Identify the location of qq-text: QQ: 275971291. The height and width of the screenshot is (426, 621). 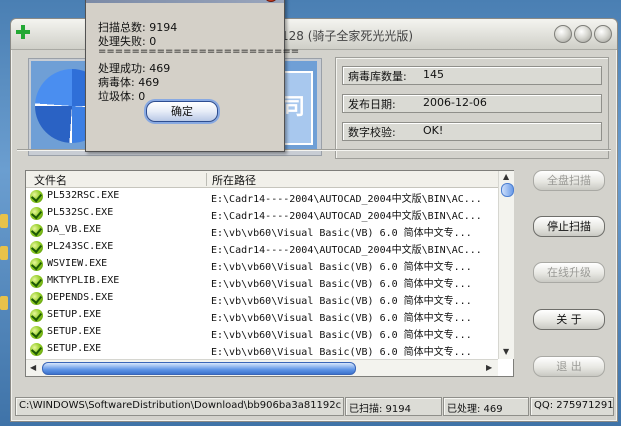
(574, 405).